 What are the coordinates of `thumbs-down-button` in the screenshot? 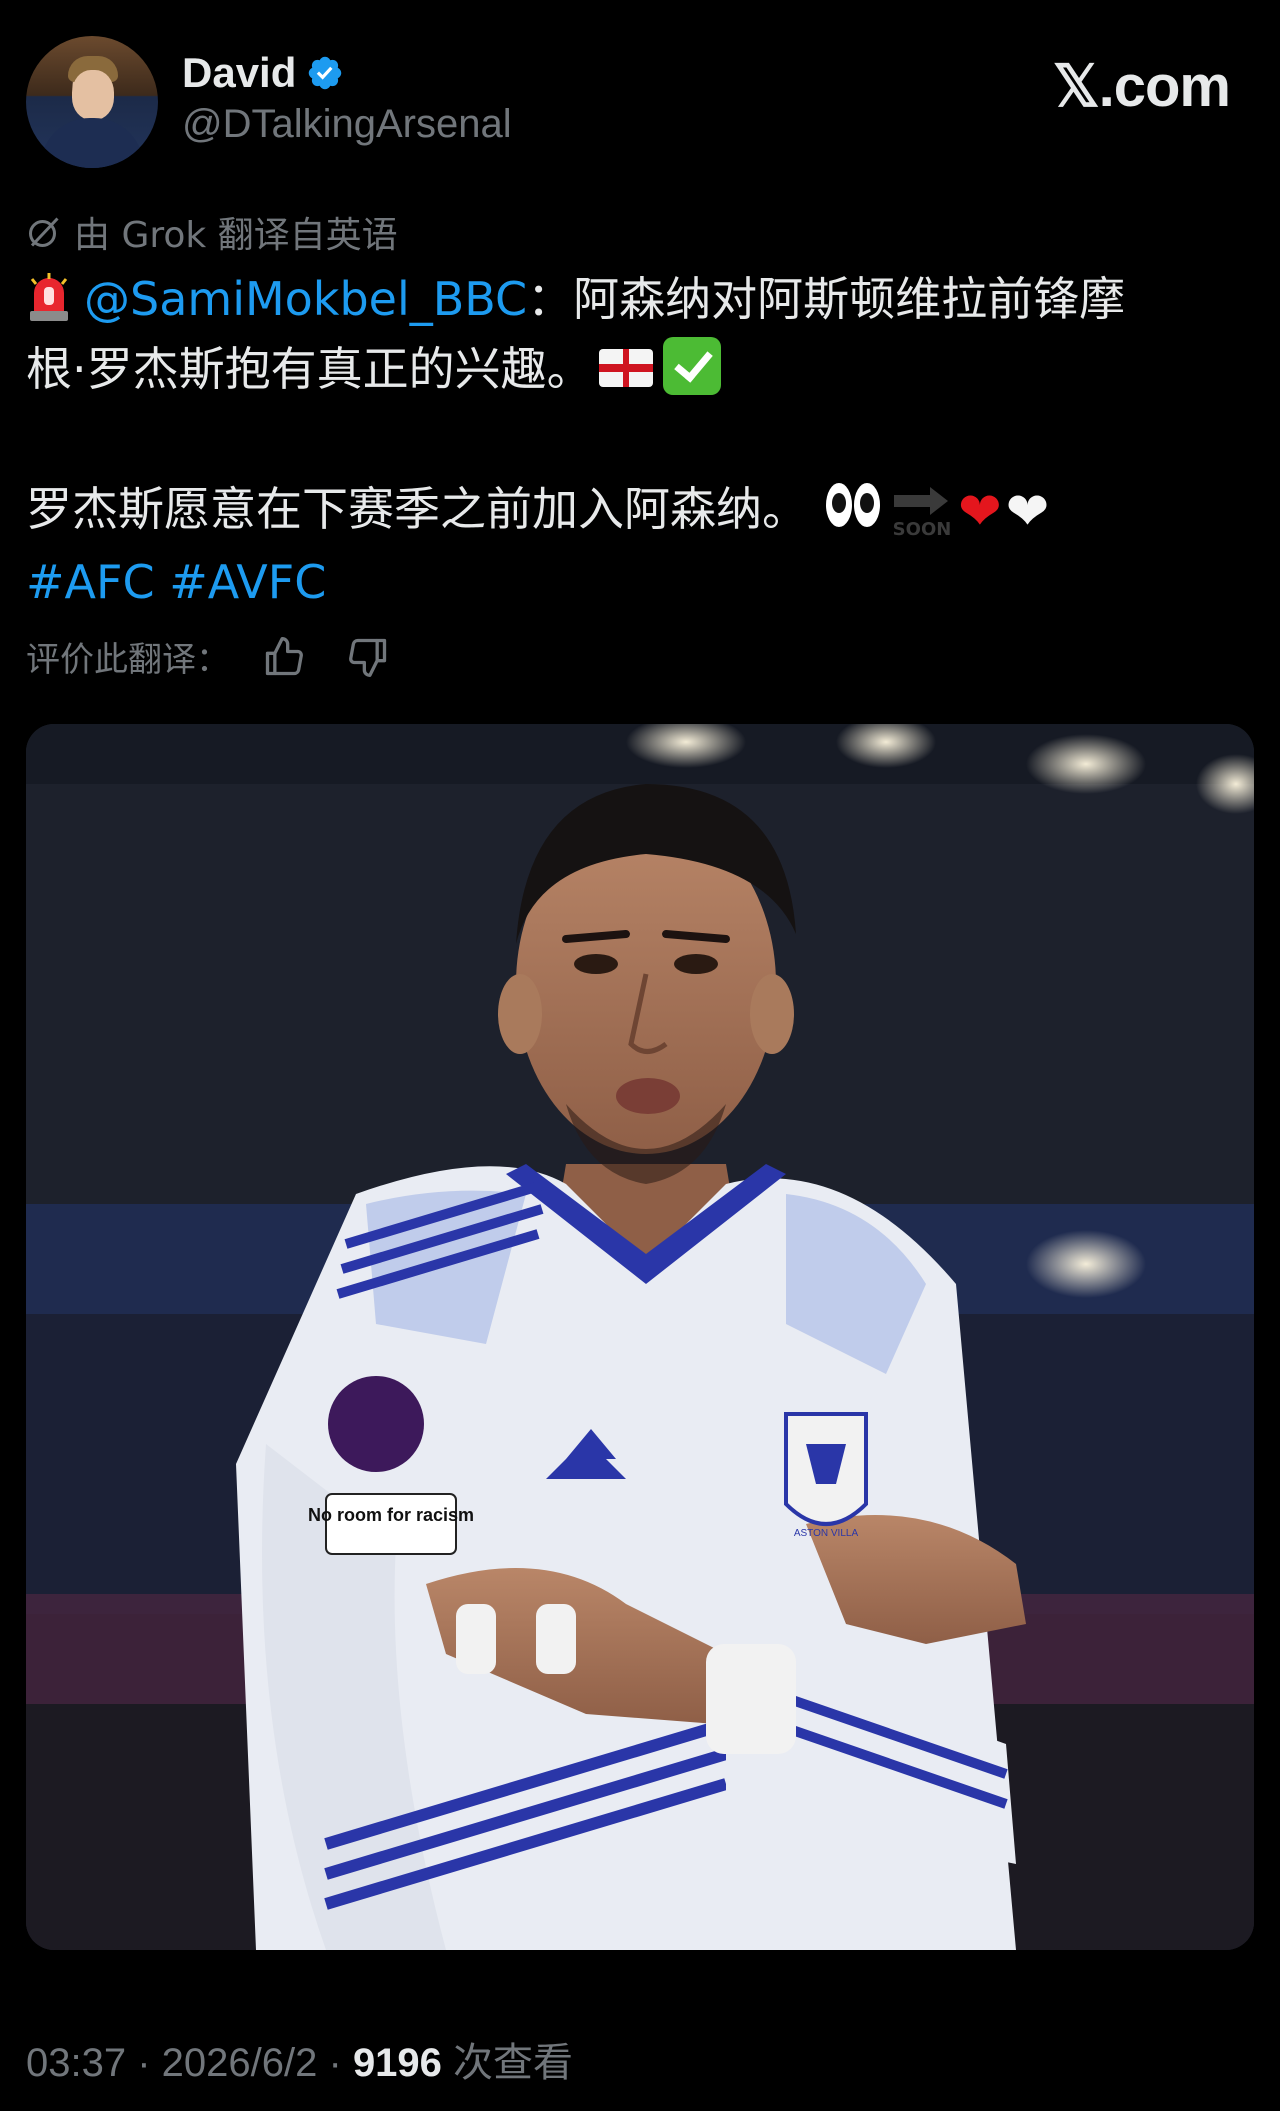 It's located at (368, 657).